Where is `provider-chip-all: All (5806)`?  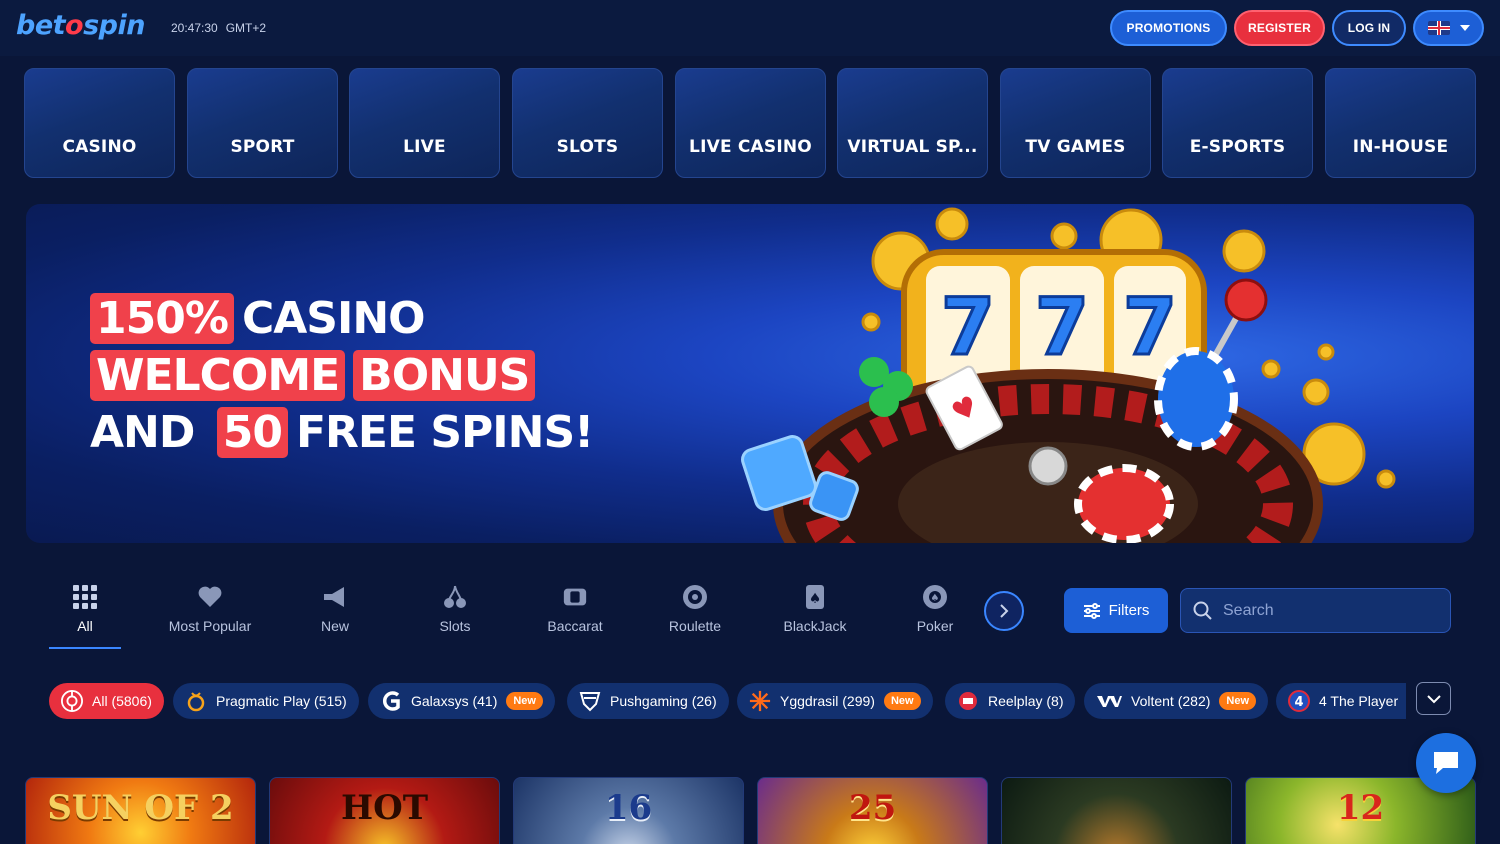
provider-chip-all: All (5806) is located at coordinates (106, 701).